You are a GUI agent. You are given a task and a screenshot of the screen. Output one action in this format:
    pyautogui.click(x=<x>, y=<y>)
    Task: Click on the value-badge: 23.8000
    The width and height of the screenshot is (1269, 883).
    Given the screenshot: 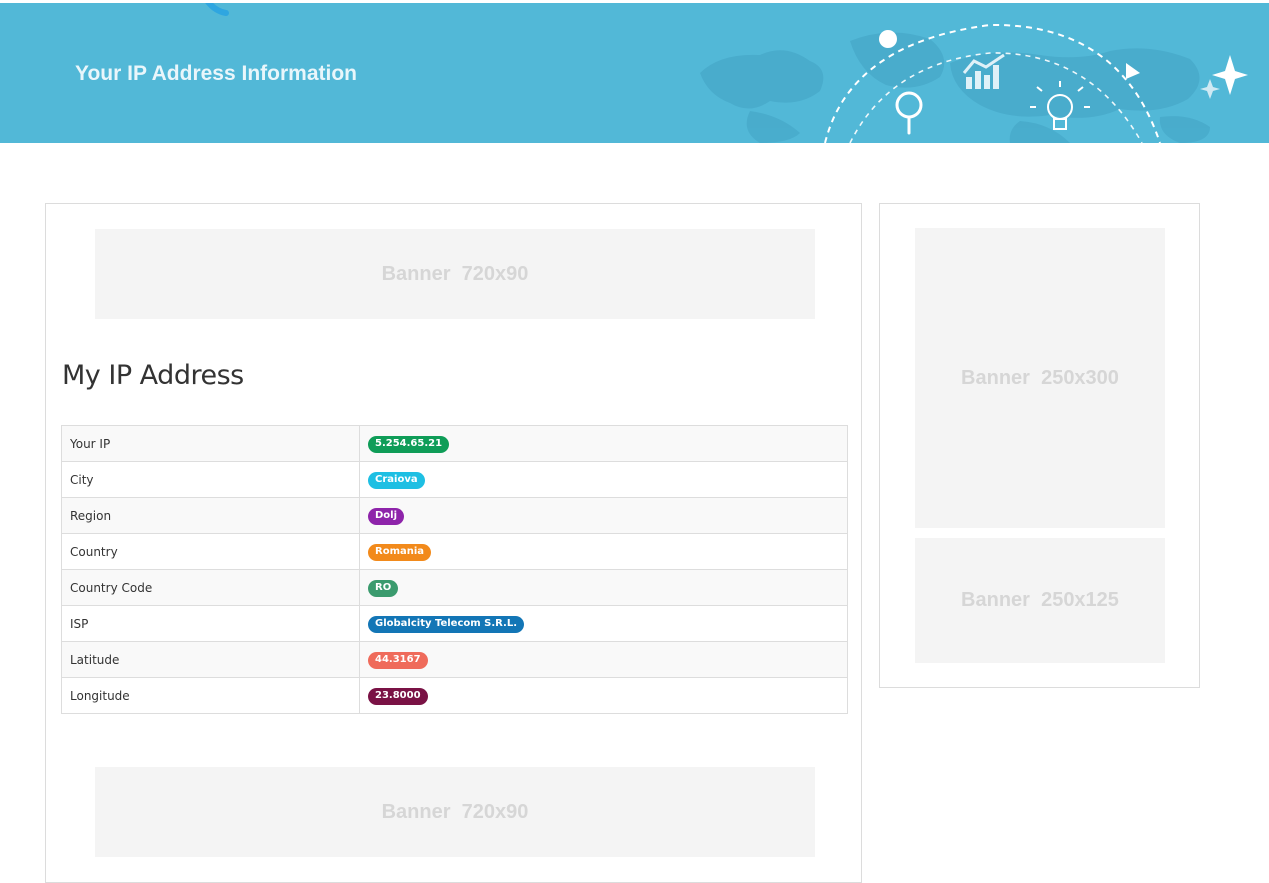 What is the action you would take?
    pyautogui.click(x=398, y=696)
    